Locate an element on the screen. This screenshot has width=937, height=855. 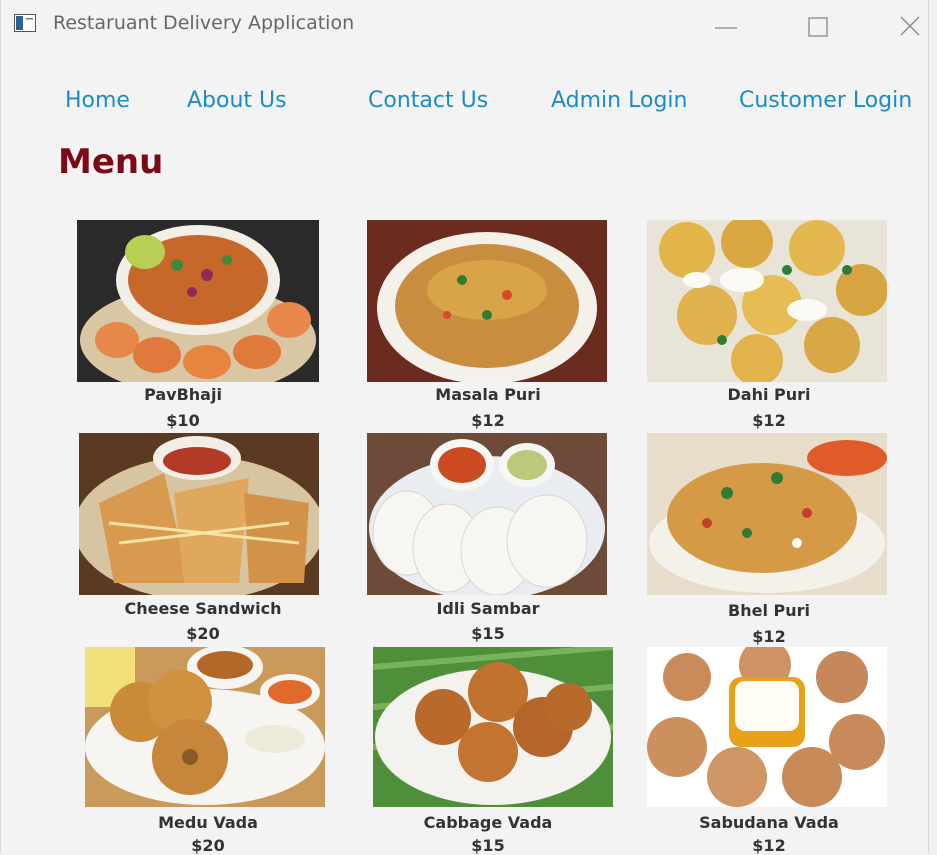
nav-about-link: About Us is located at coordinates (237, 100).